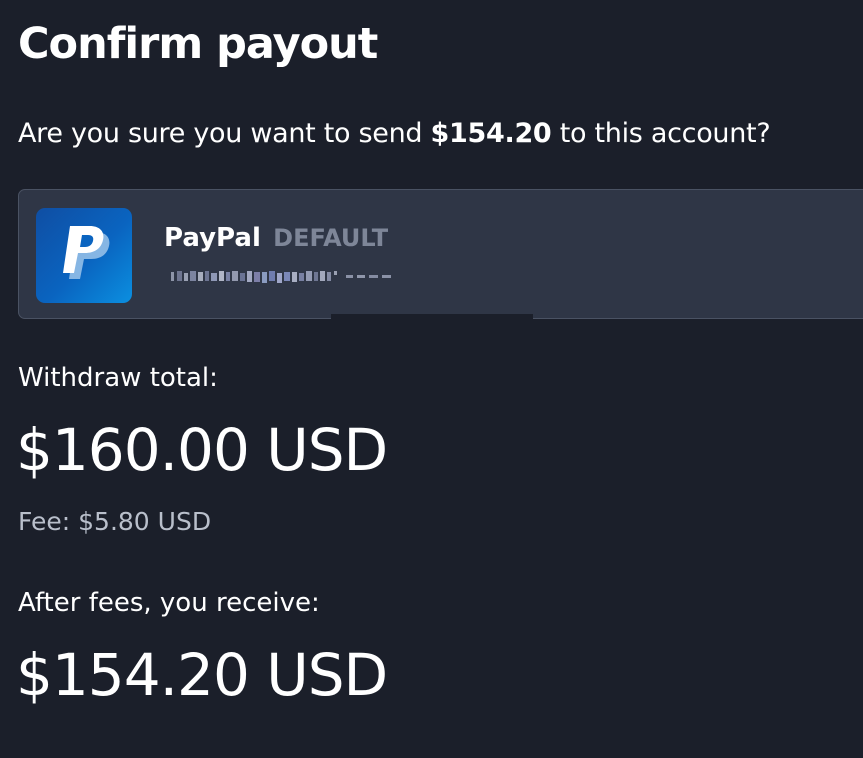  Describe the element at coordinates (169, 603) in the screenshot. I see `receive-label: After fees, you receive:` at that location.